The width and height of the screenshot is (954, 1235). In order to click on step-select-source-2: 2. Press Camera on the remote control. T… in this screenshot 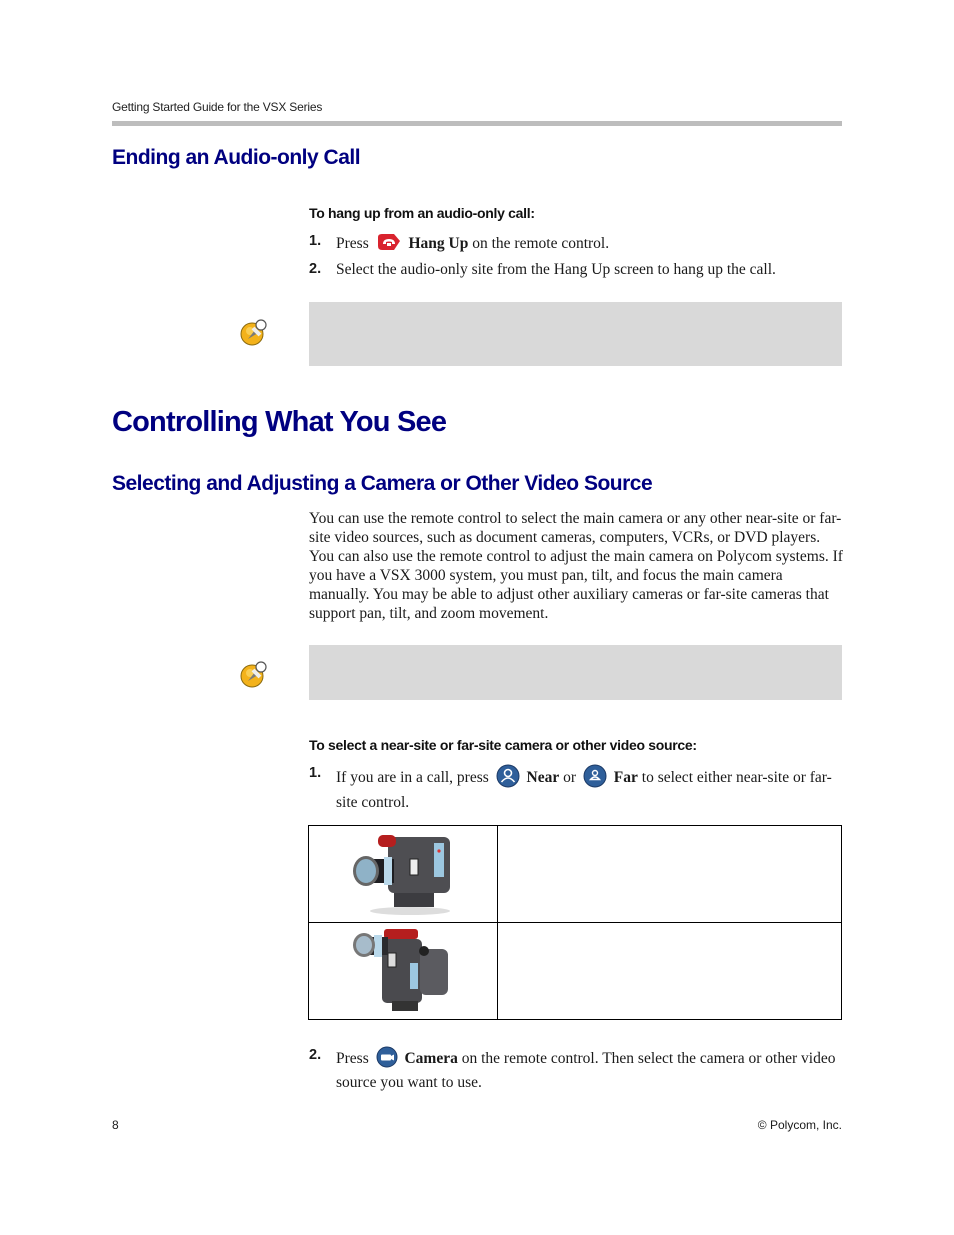, I will do `click(579, 1069)`.